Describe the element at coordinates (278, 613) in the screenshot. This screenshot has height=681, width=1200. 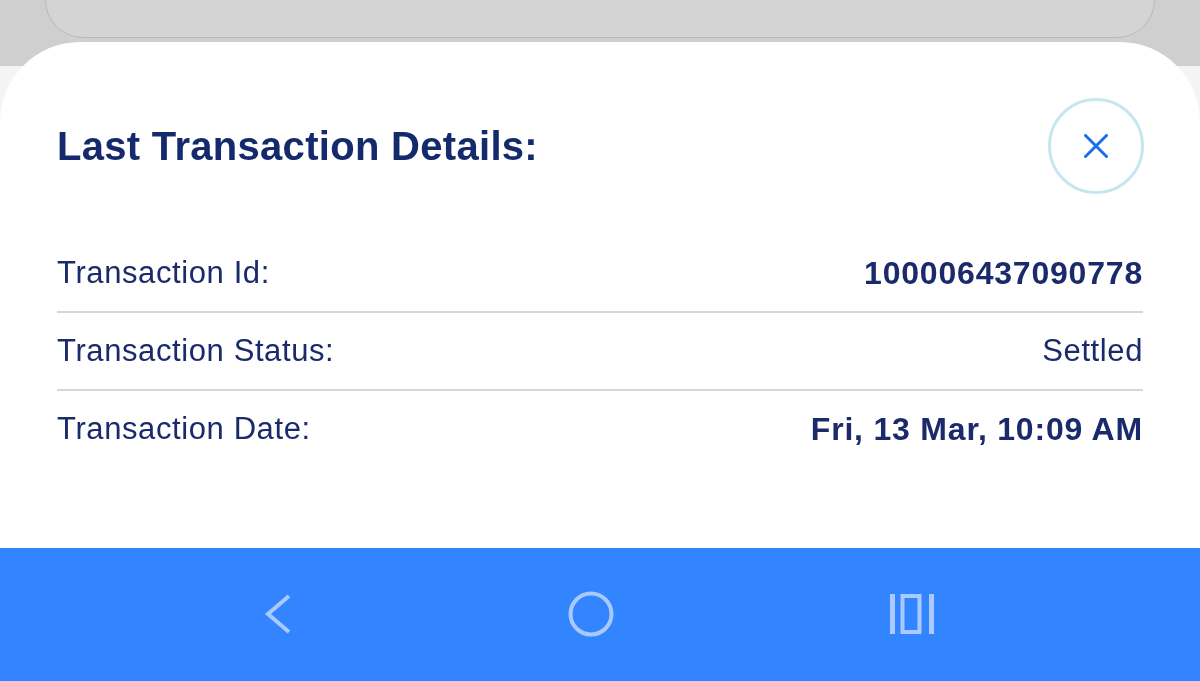
I see `back-icon` at that location.